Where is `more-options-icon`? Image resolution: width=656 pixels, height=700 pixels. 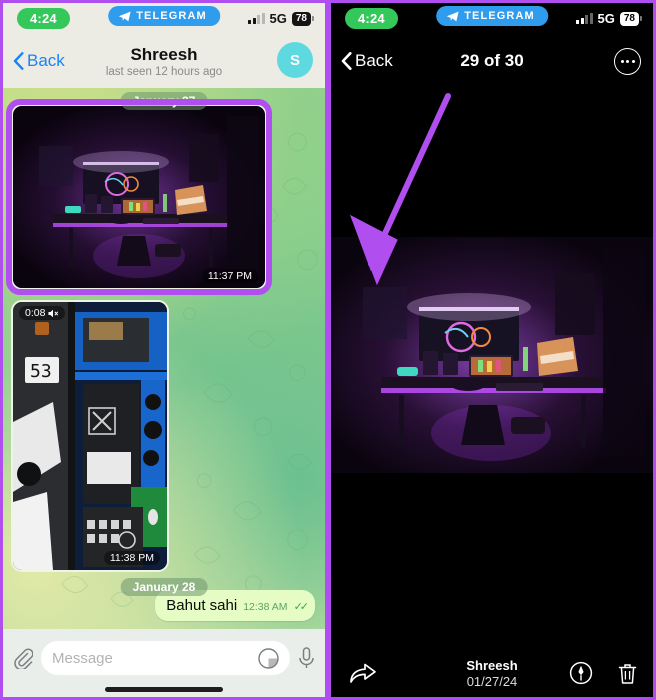 more-options-icon is located at coordinates (627, 61).